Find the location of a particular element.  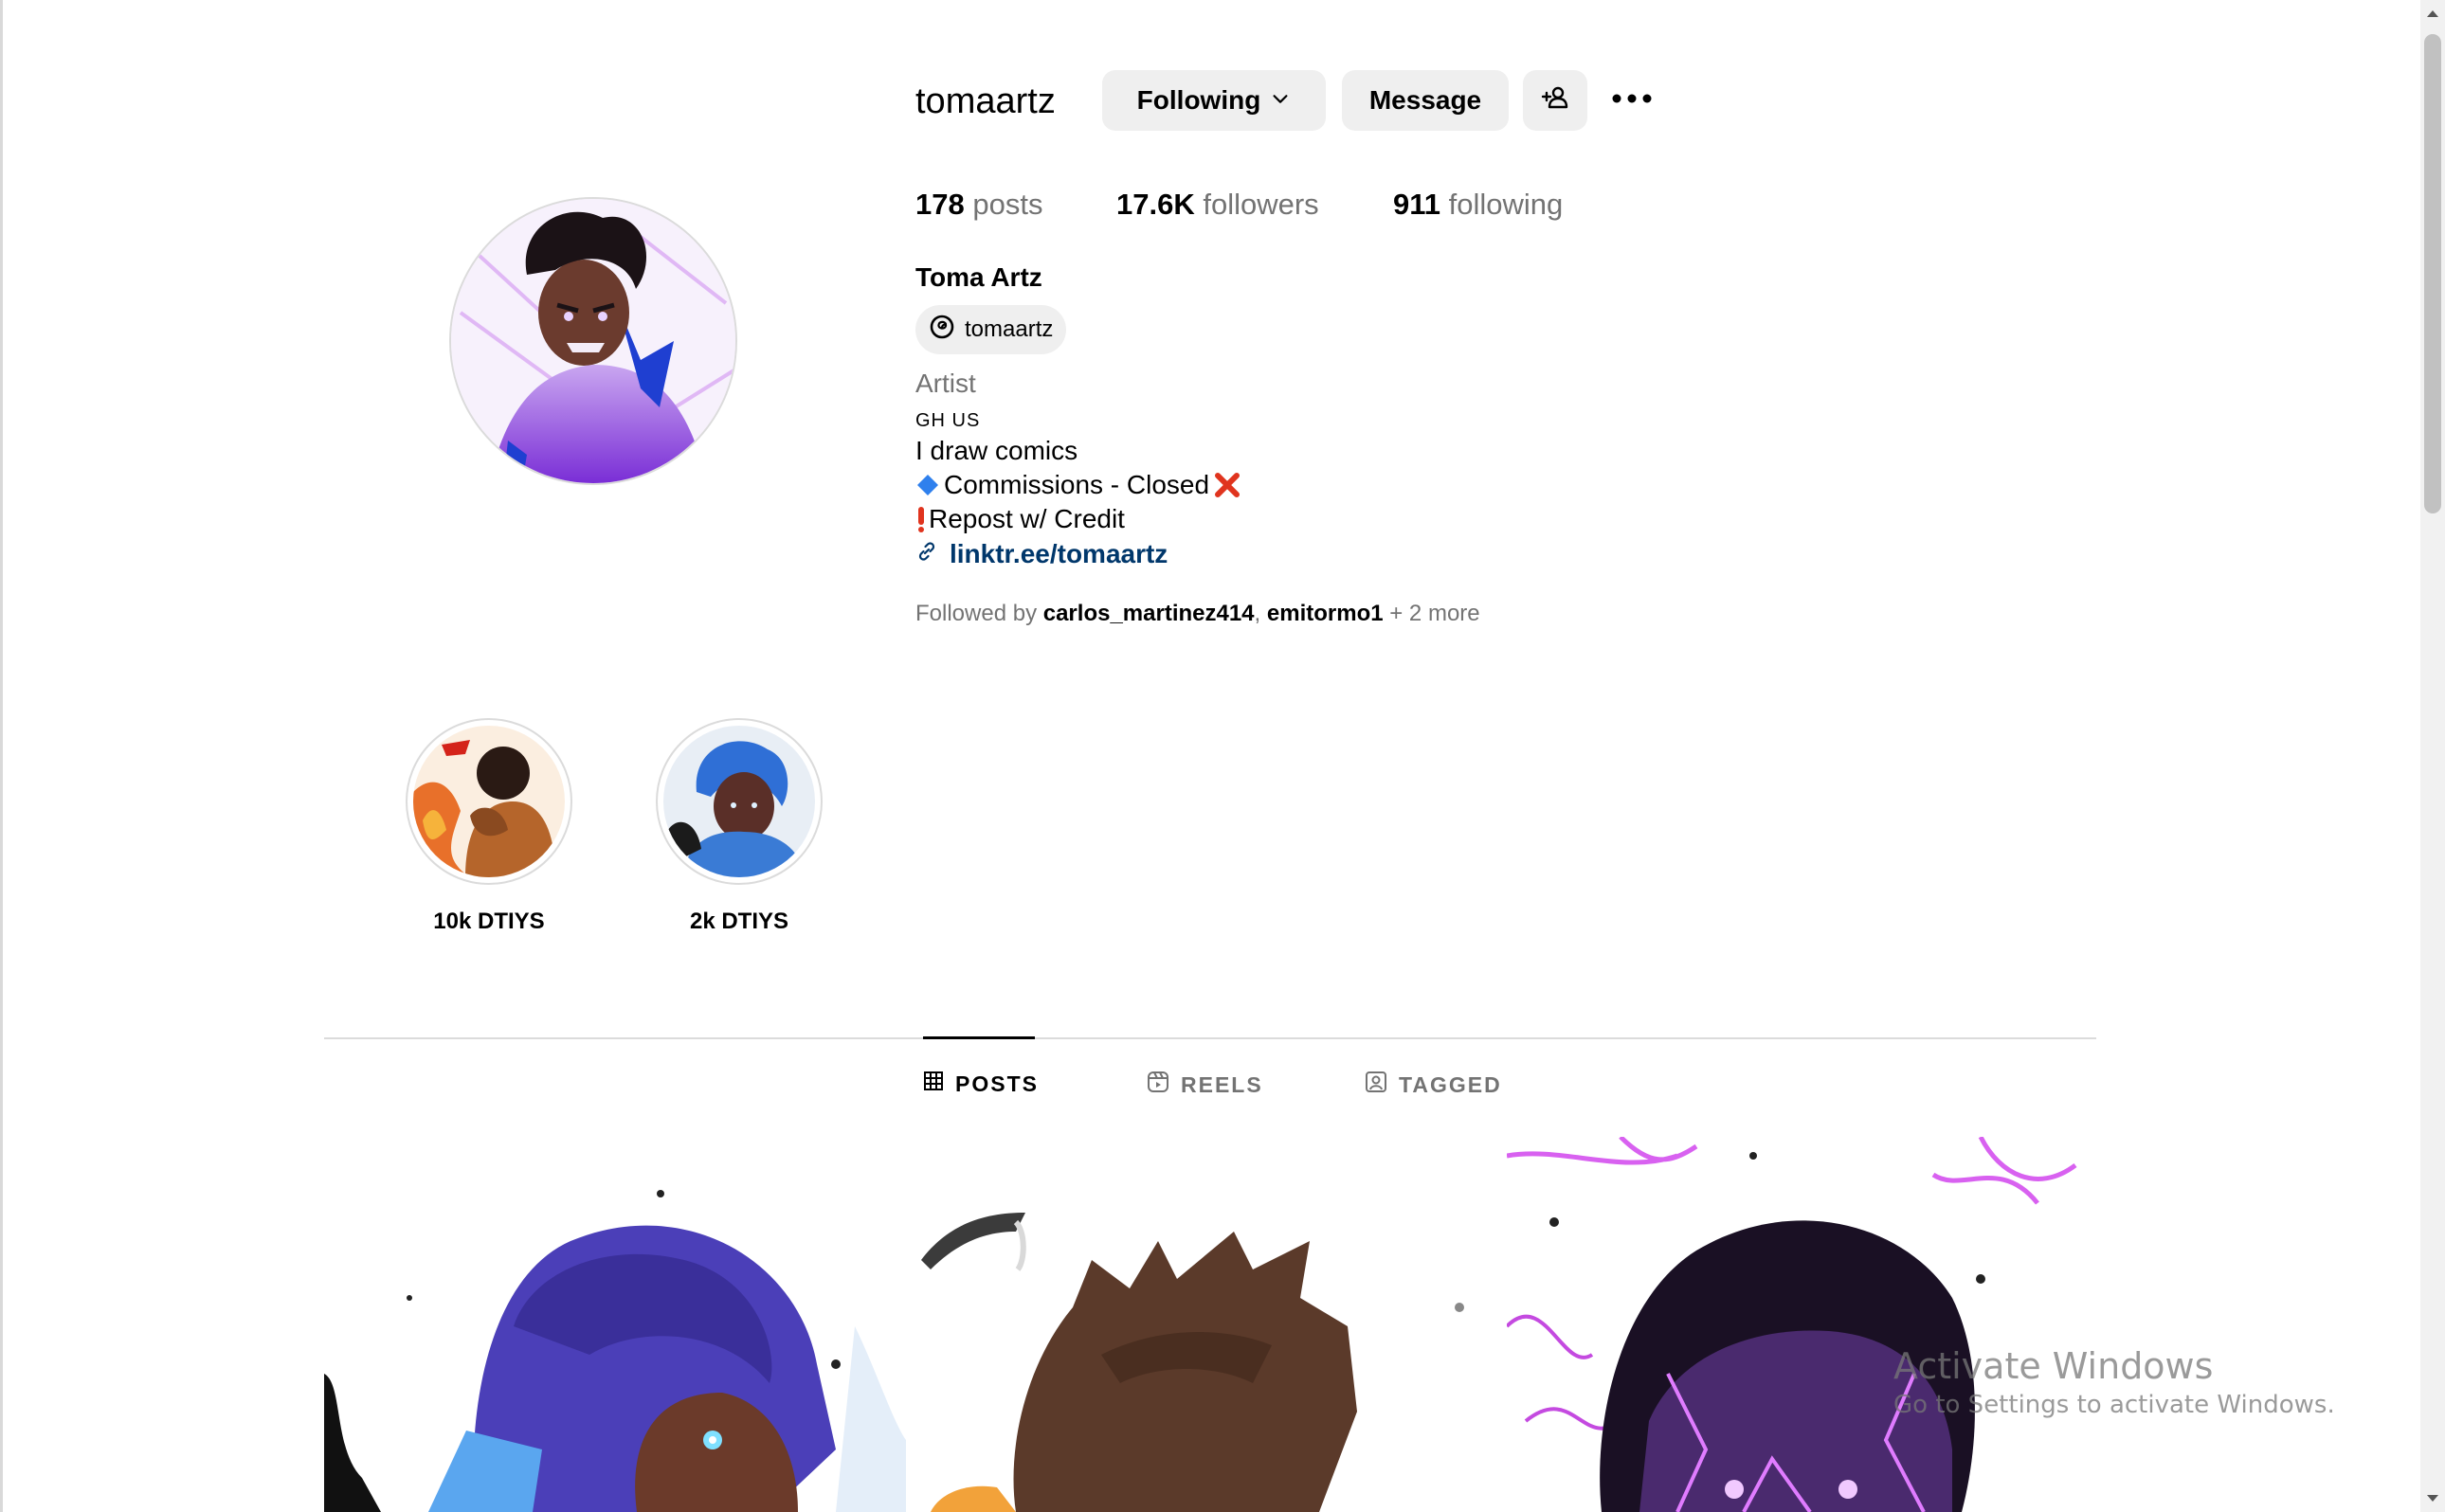

tab-tagged-label: TAGGED is located at coordinates (1450, 1084).